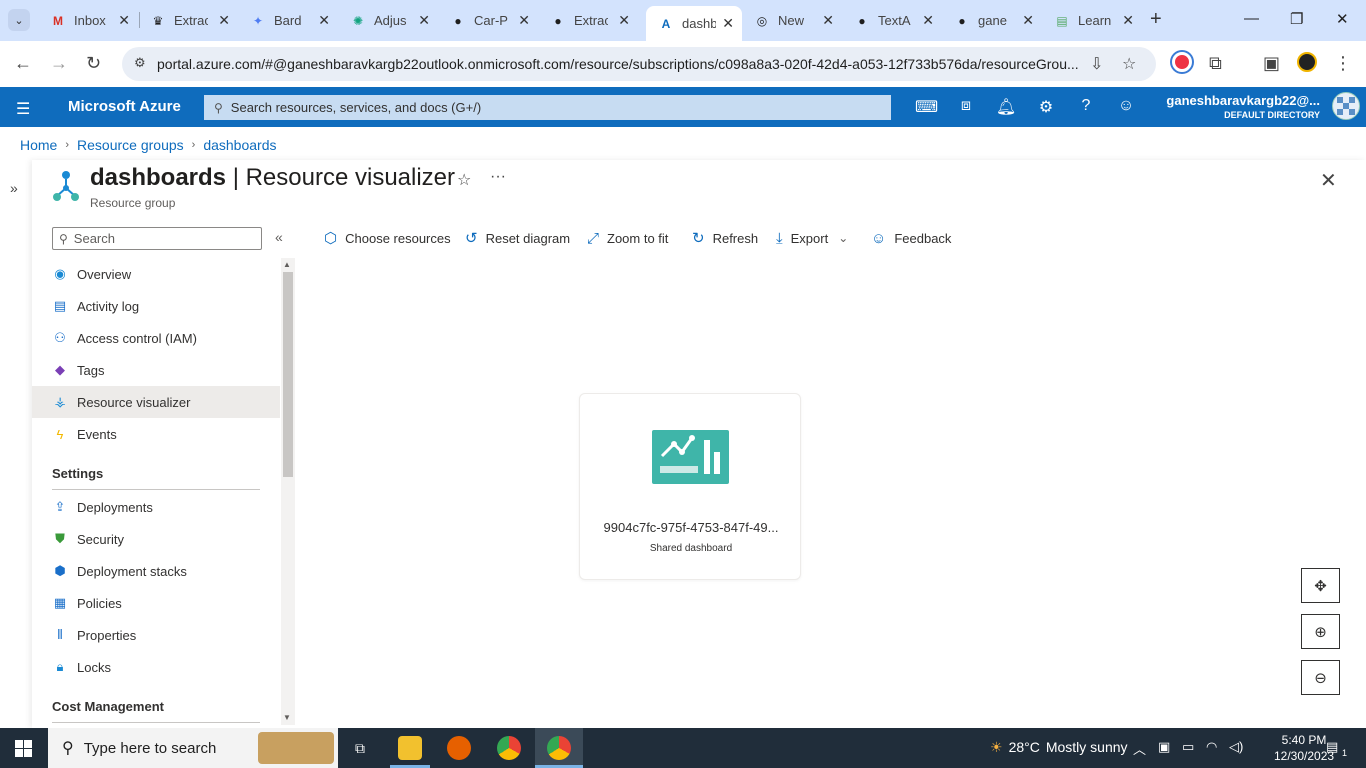 The height and width of the screenshot is (768, 1366). What do you see at coordinates (288, 491) in the screenshot?
I see `menu-scrollbar: ▲ ▼` at bounding box center [288, 491].